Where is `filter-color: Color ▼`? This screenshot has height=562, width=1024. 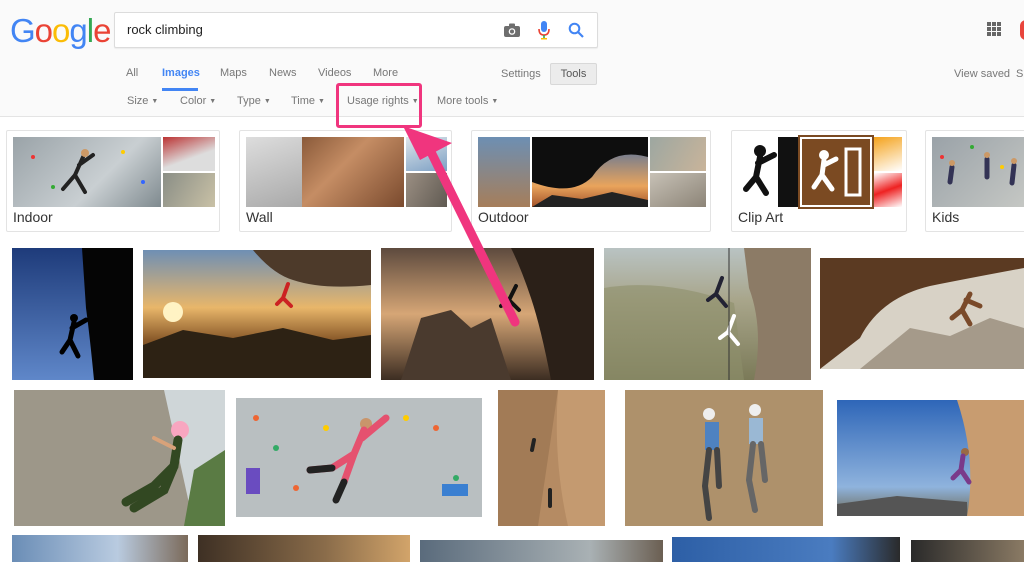 filter-color: Color ▼ is located at coordinates (198, 101).